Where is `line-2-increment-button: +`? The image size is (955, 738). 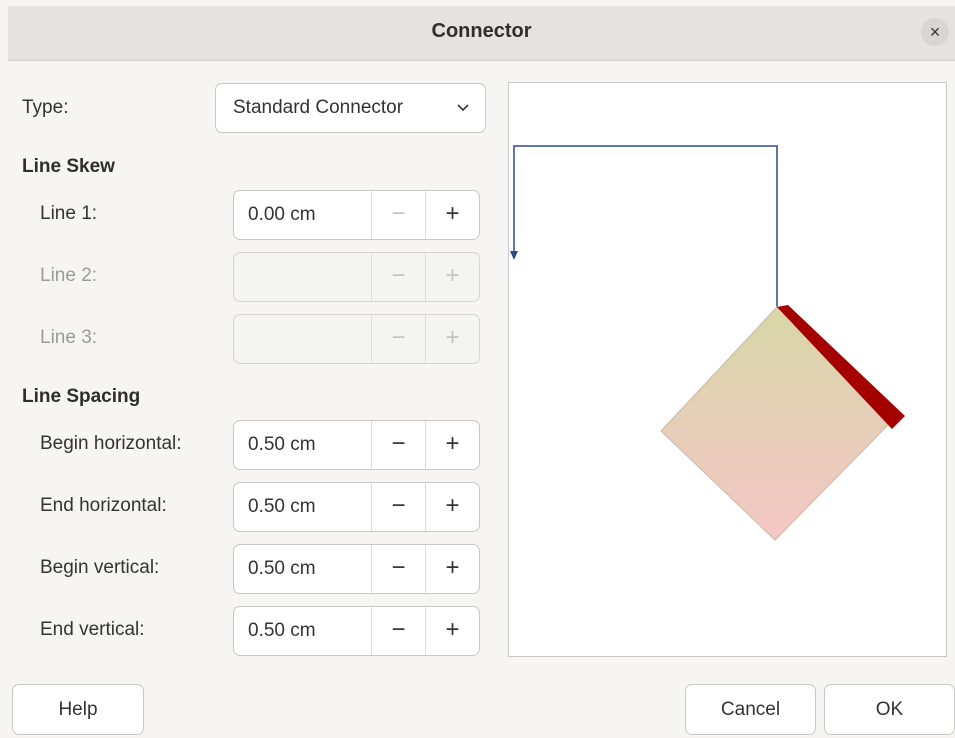 line-2-increment-button: + is located at coordinates (452, 277).